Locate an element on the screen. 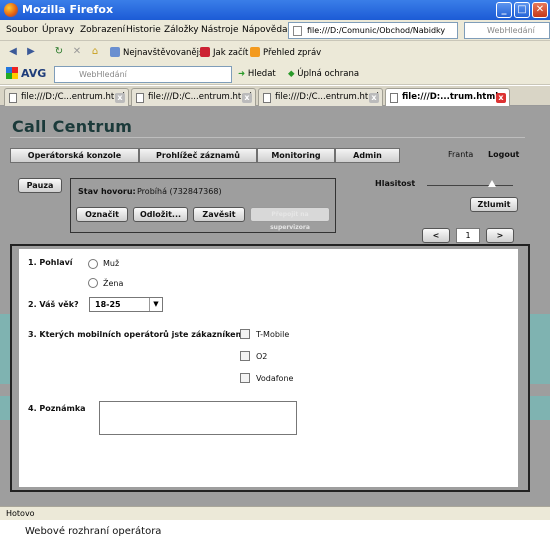 This screenshot has height=542, width=550. next-page-button: > is located at coordinates (500, 235).